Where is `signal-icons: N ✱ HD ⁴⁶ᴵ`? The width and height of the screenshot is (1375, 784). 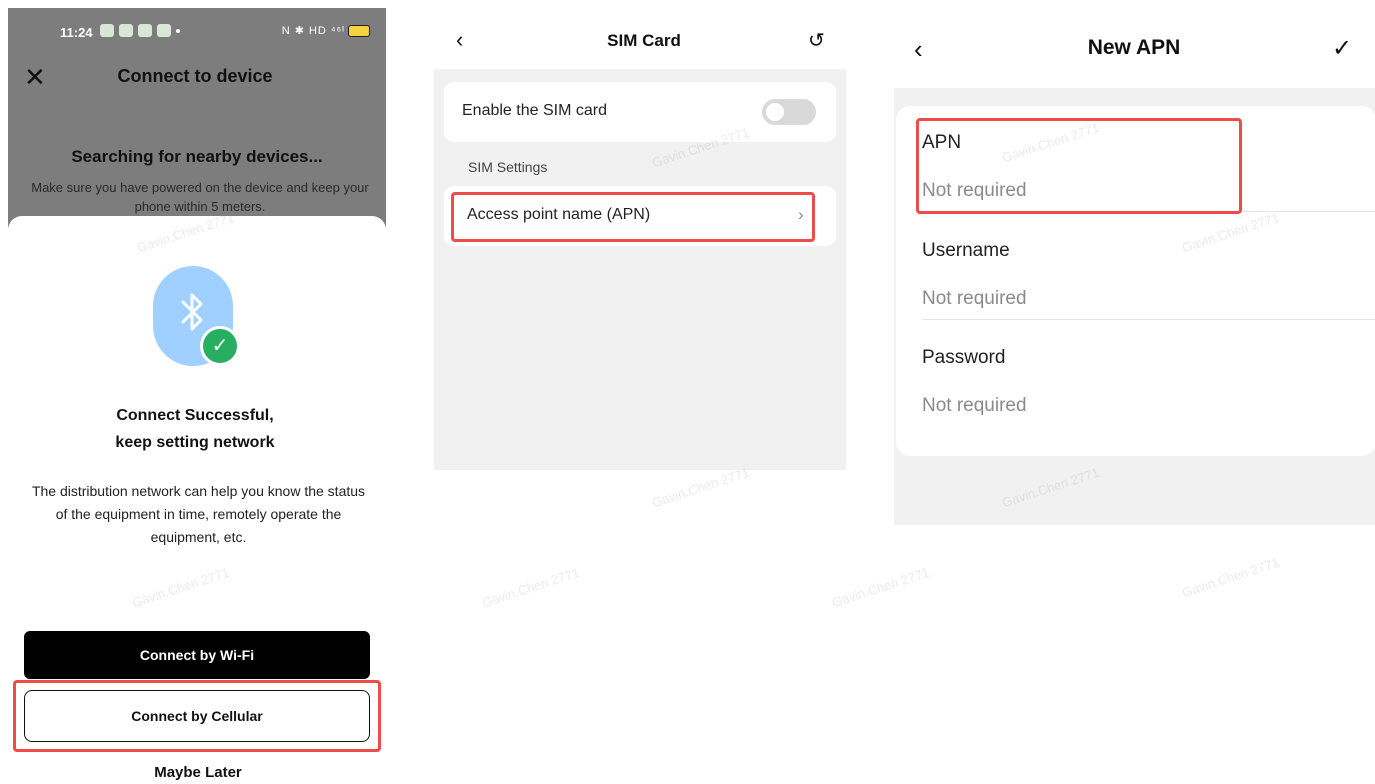
signal-icons: N ✱ HD ⁴⁶ᴵ is located at coordinates (313, 31).